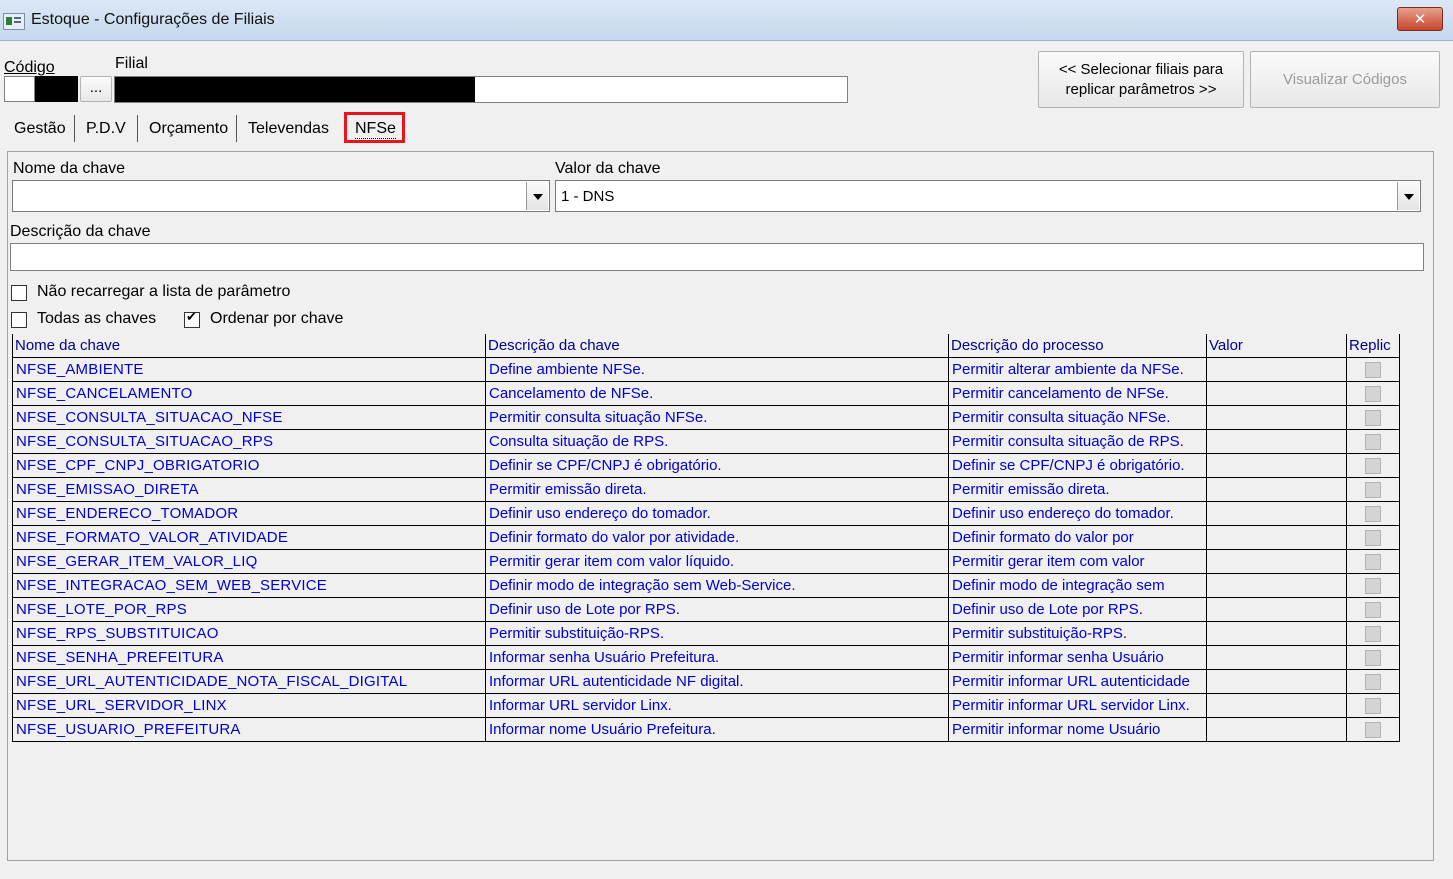  I want to click on cell-descricao-chave: Definir formato do valor por atividade., so click(717, 537).